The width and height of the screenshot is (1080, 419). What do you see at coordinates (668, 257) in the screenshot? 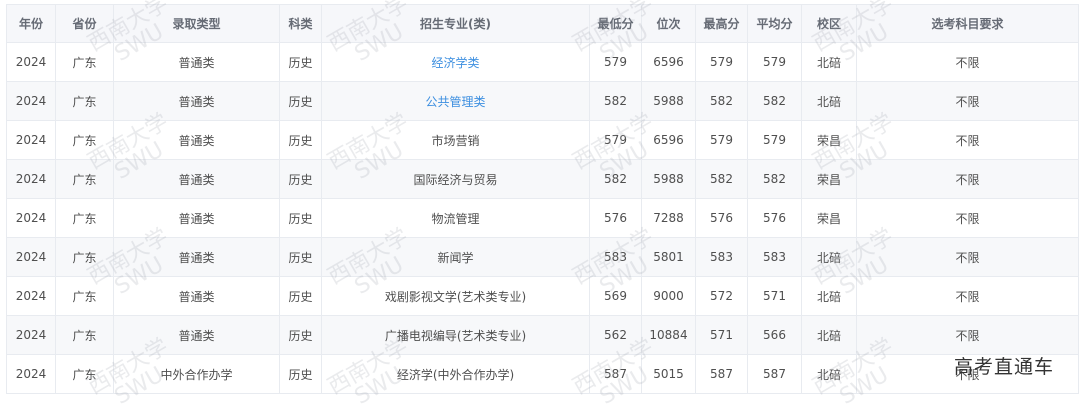
I see `rank-cell: 5801` at bounding box center [668, 257].